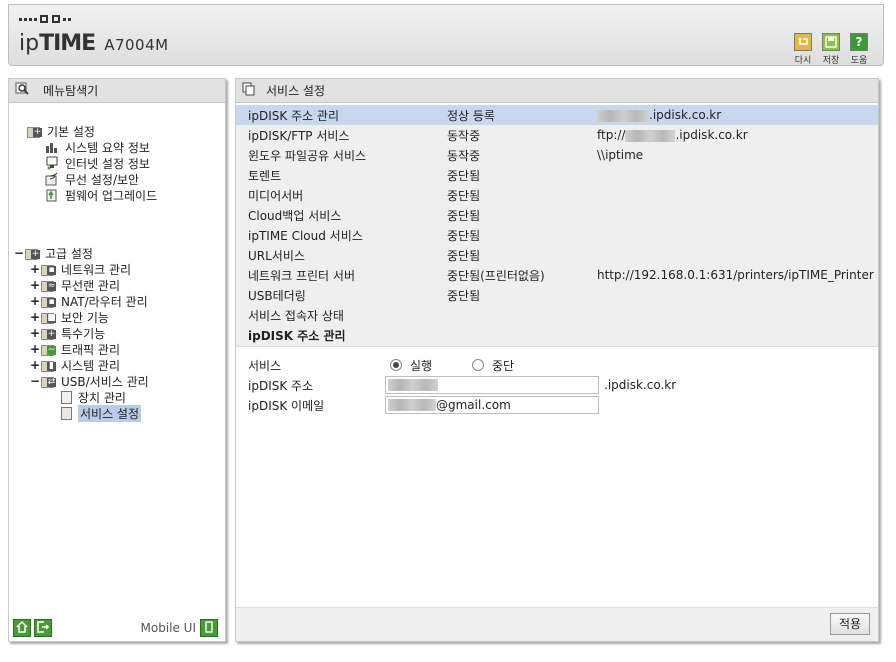 This screenshot has width=896, height=662. I want to click on tree-item-service-settings: 서비스 설정, so click(101, 413).